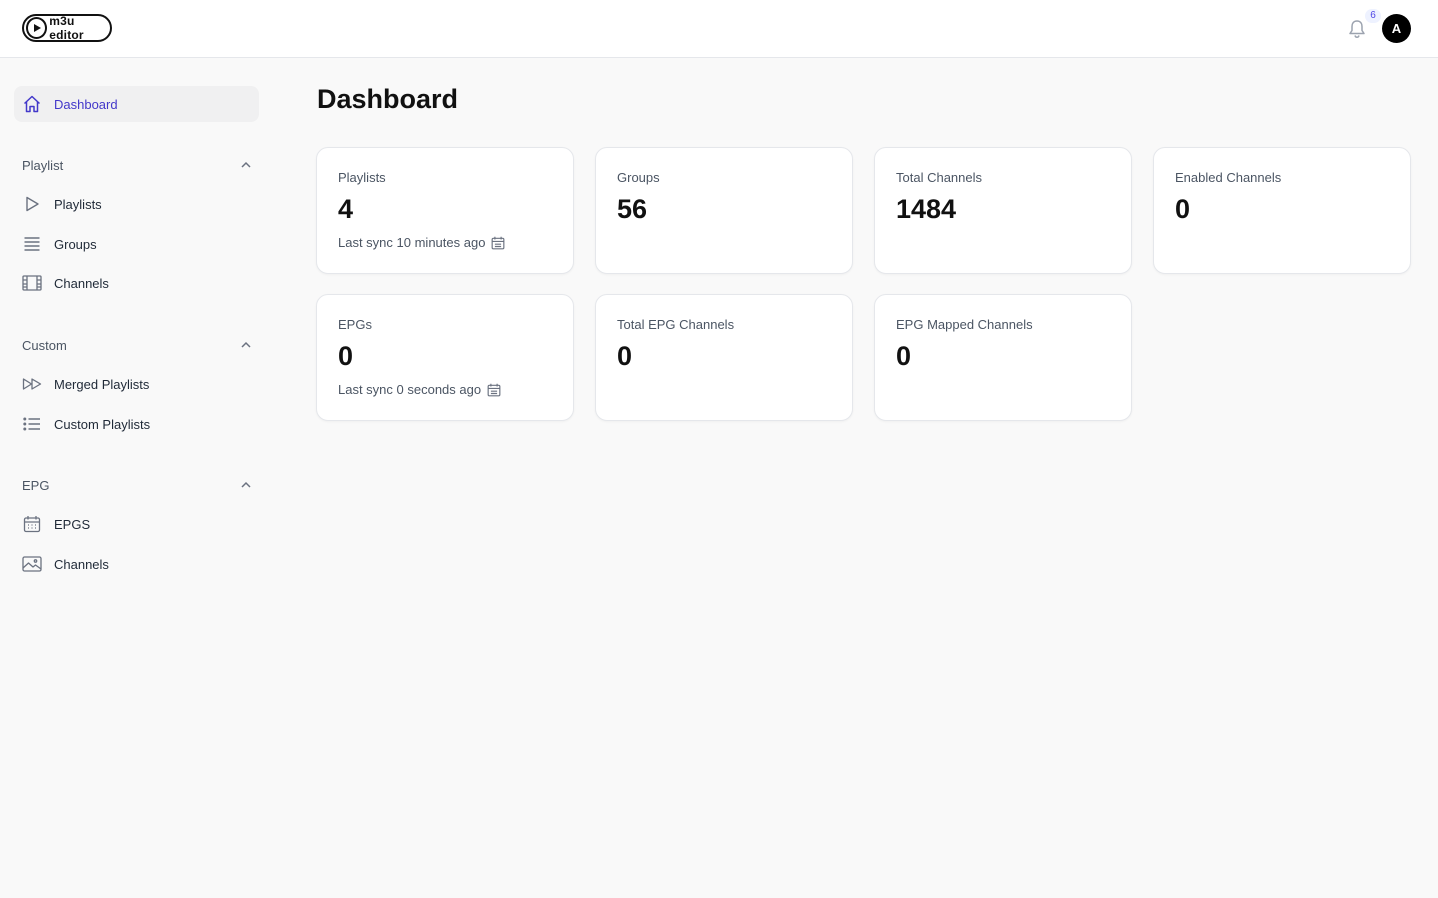 The width and height of the screenshot is (1438, 898). Describe the element at coordinates (72, 524) in the screenshot. I see `sidebar-item-label: EPGS` at that location.